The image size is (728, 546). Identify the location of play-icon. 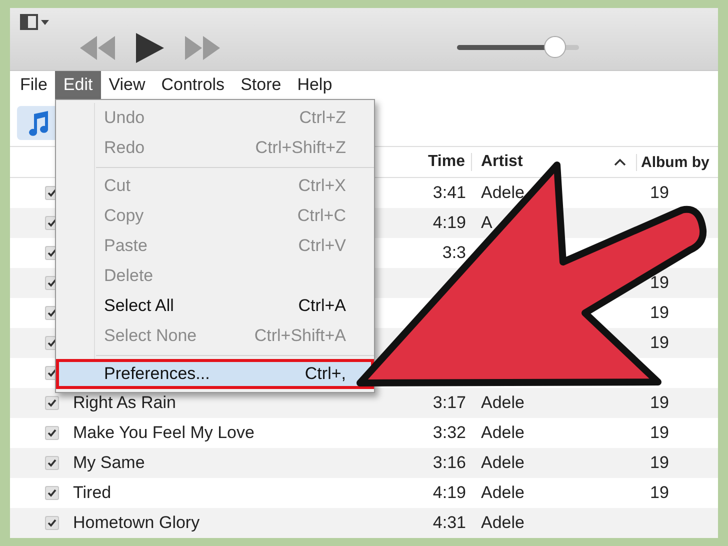
(150, 48).